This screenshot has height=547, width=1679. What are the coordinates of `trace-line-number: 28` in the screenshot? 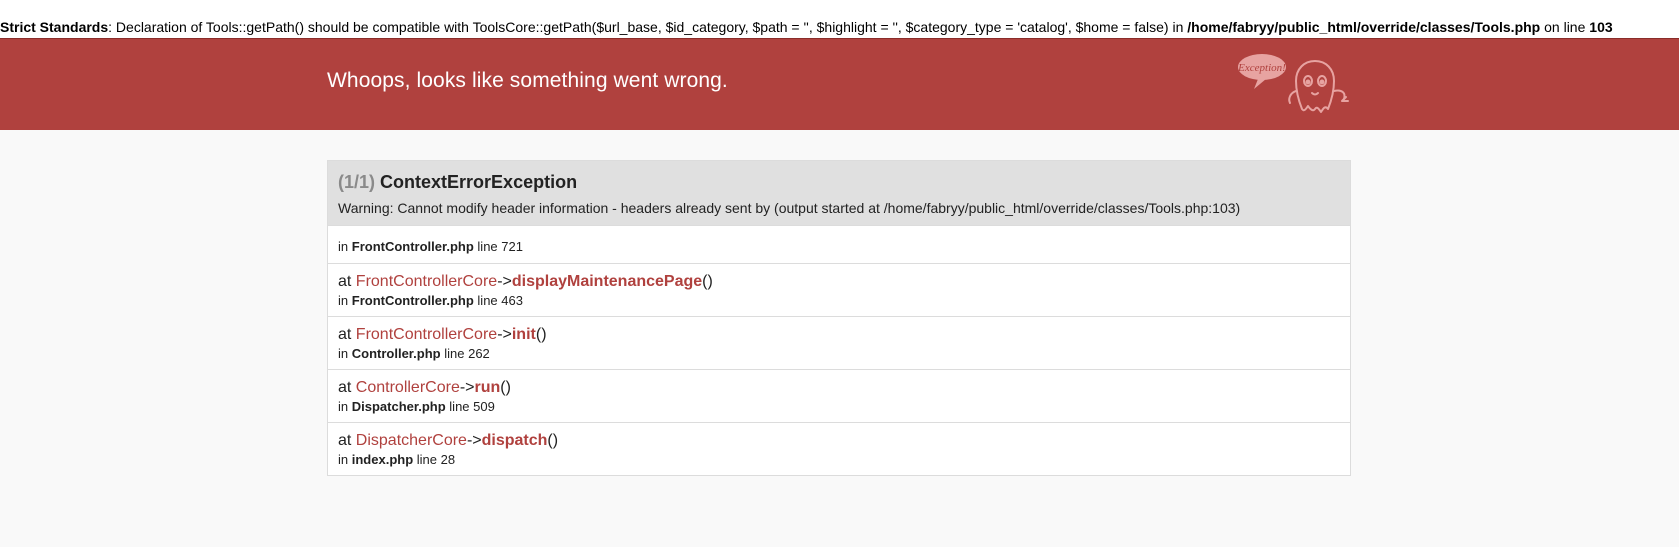 It's located at (448, 459).